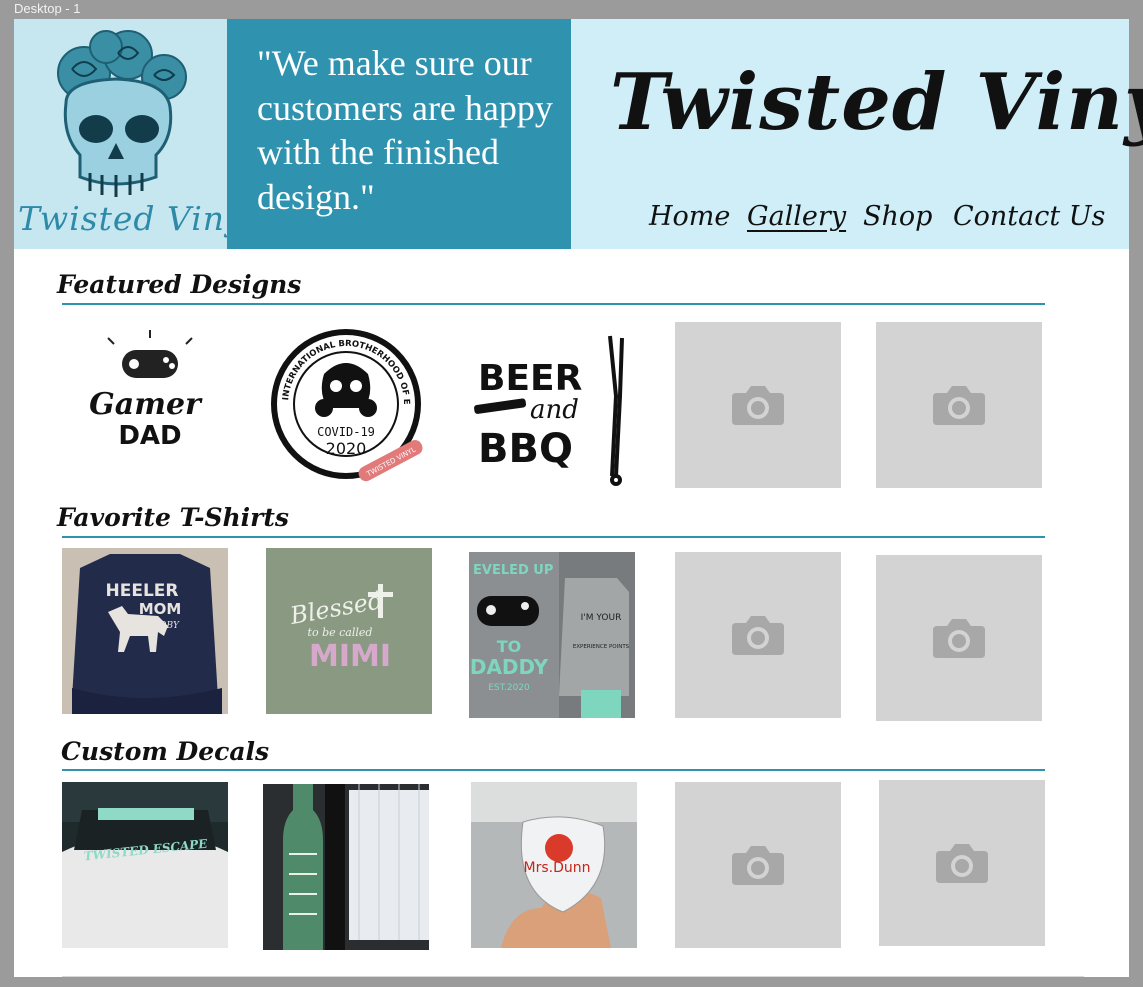 This screenshot has width=1143, height=987. What do you see at coordinates (380, 601) in the screenshot?
I see `cross-icon` at bounding box center [380, 601].